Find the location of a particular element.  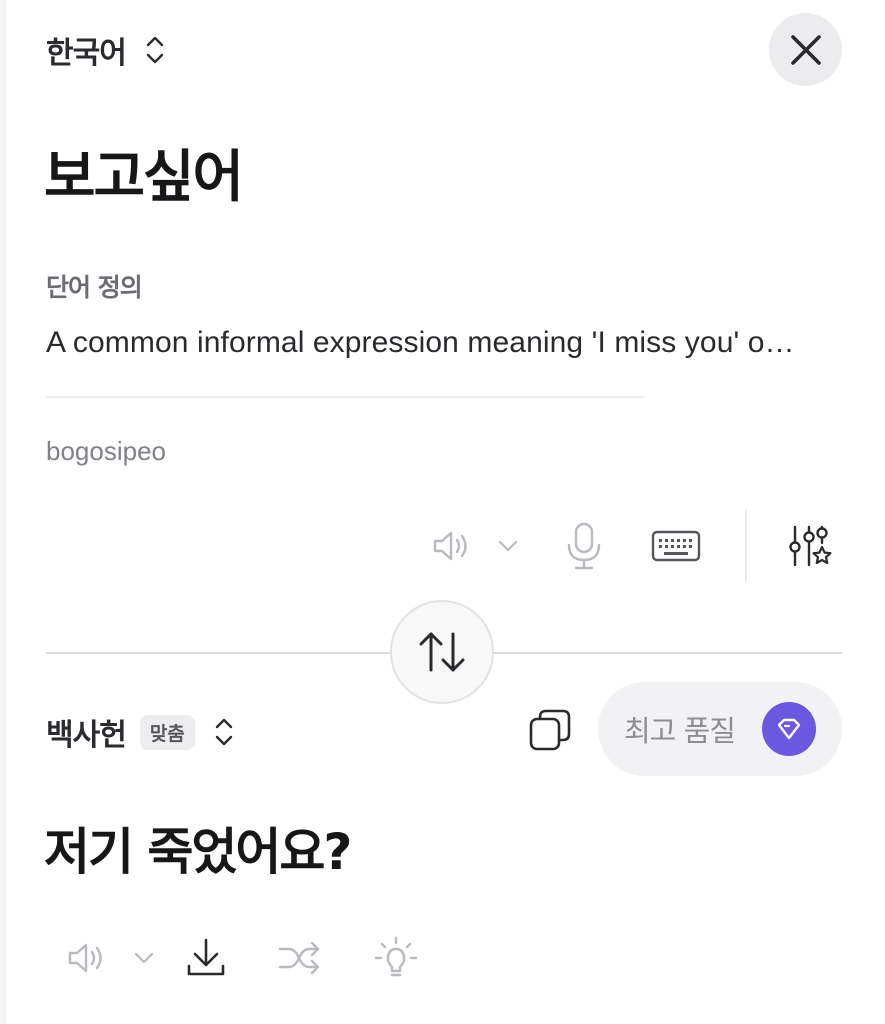

custom-badge: 맞춤 is located at coordinates (167, 732).